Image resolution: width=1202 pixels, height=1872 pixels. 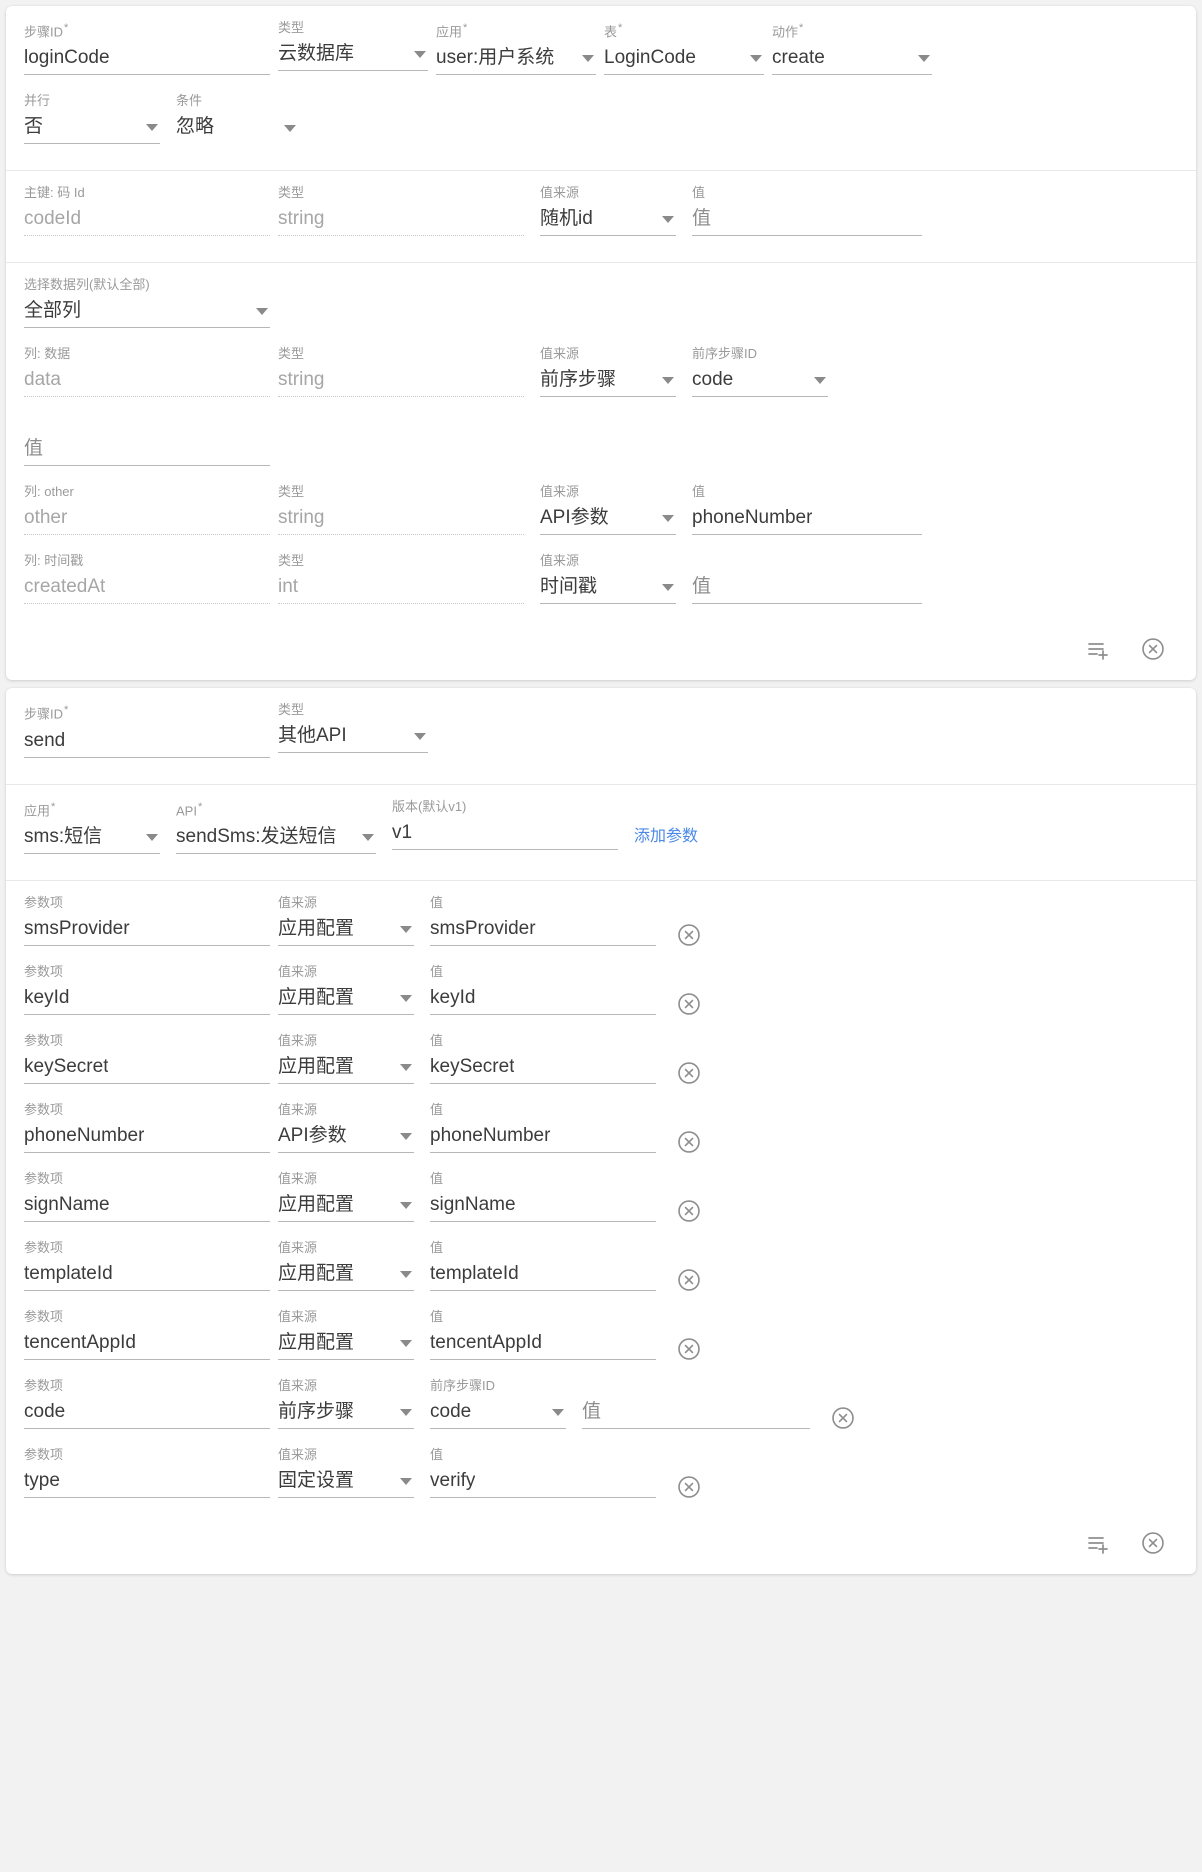 I want to click on select-column-createdat-source: 时间戳, so click(x=608, y=589).